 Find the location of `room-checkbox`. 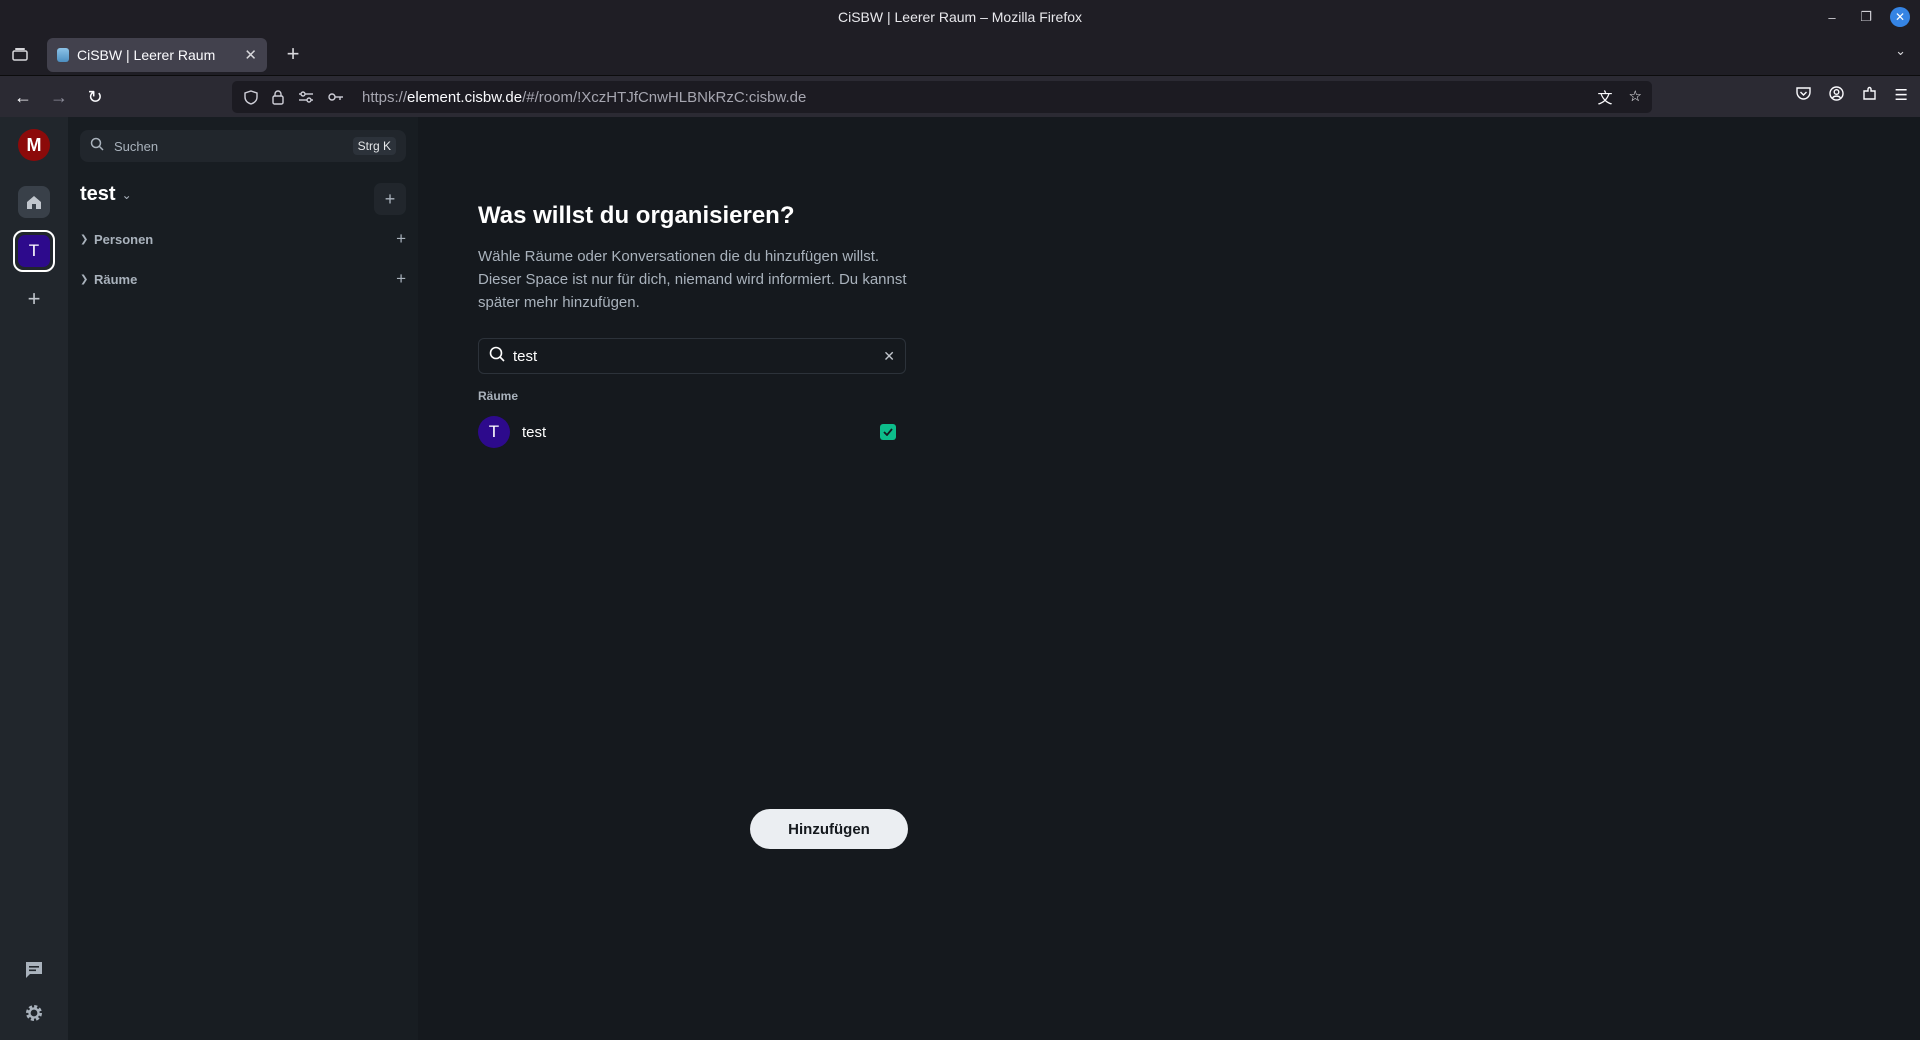

room-checkbox is located at coordinates (888, 432).